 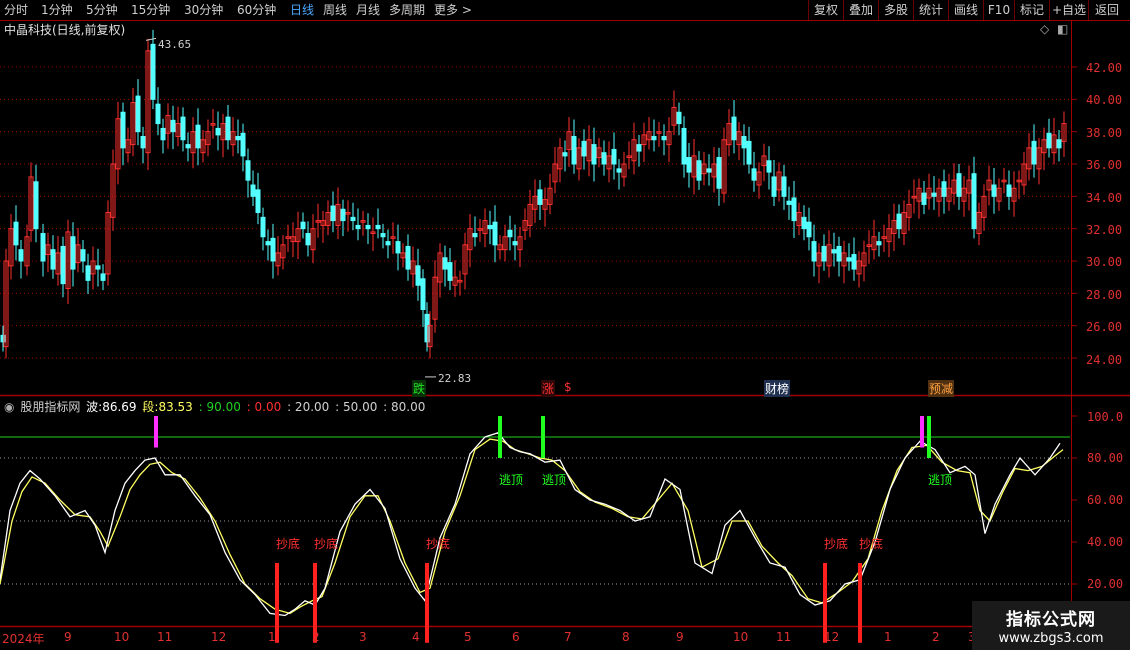 What do you see at coordinates (1051, 638) in the screenshot?
I see `watermark-url: www.zbgs3.com` at bounding box center [1051, 638].